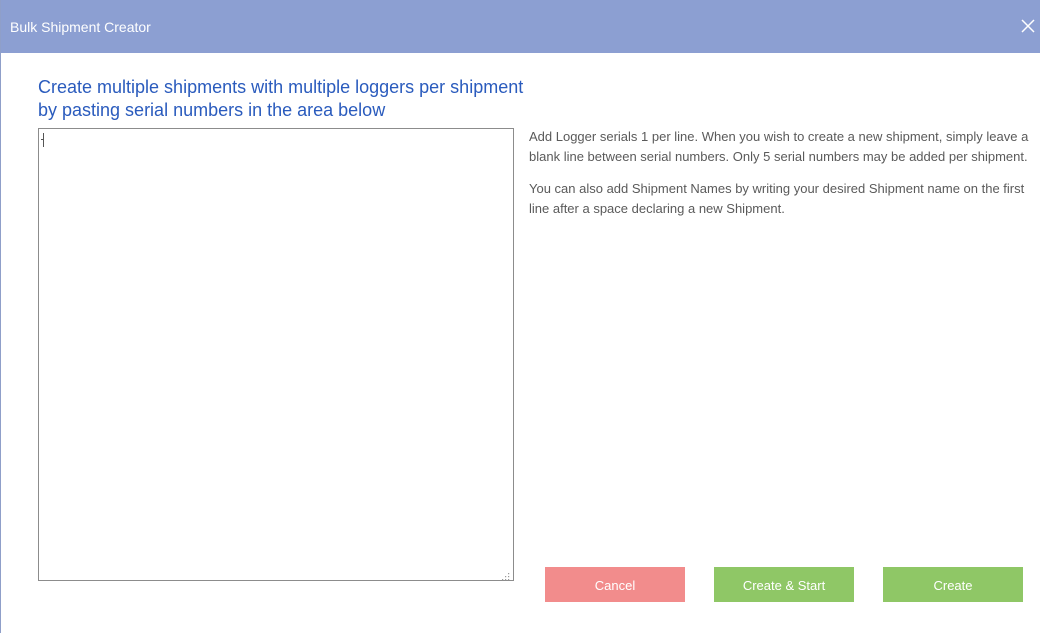 This screenshot has height=633, width=1040. Describe the element at coordinates (953, 584) in the screenshot. I see `create-button: Create` at that location.